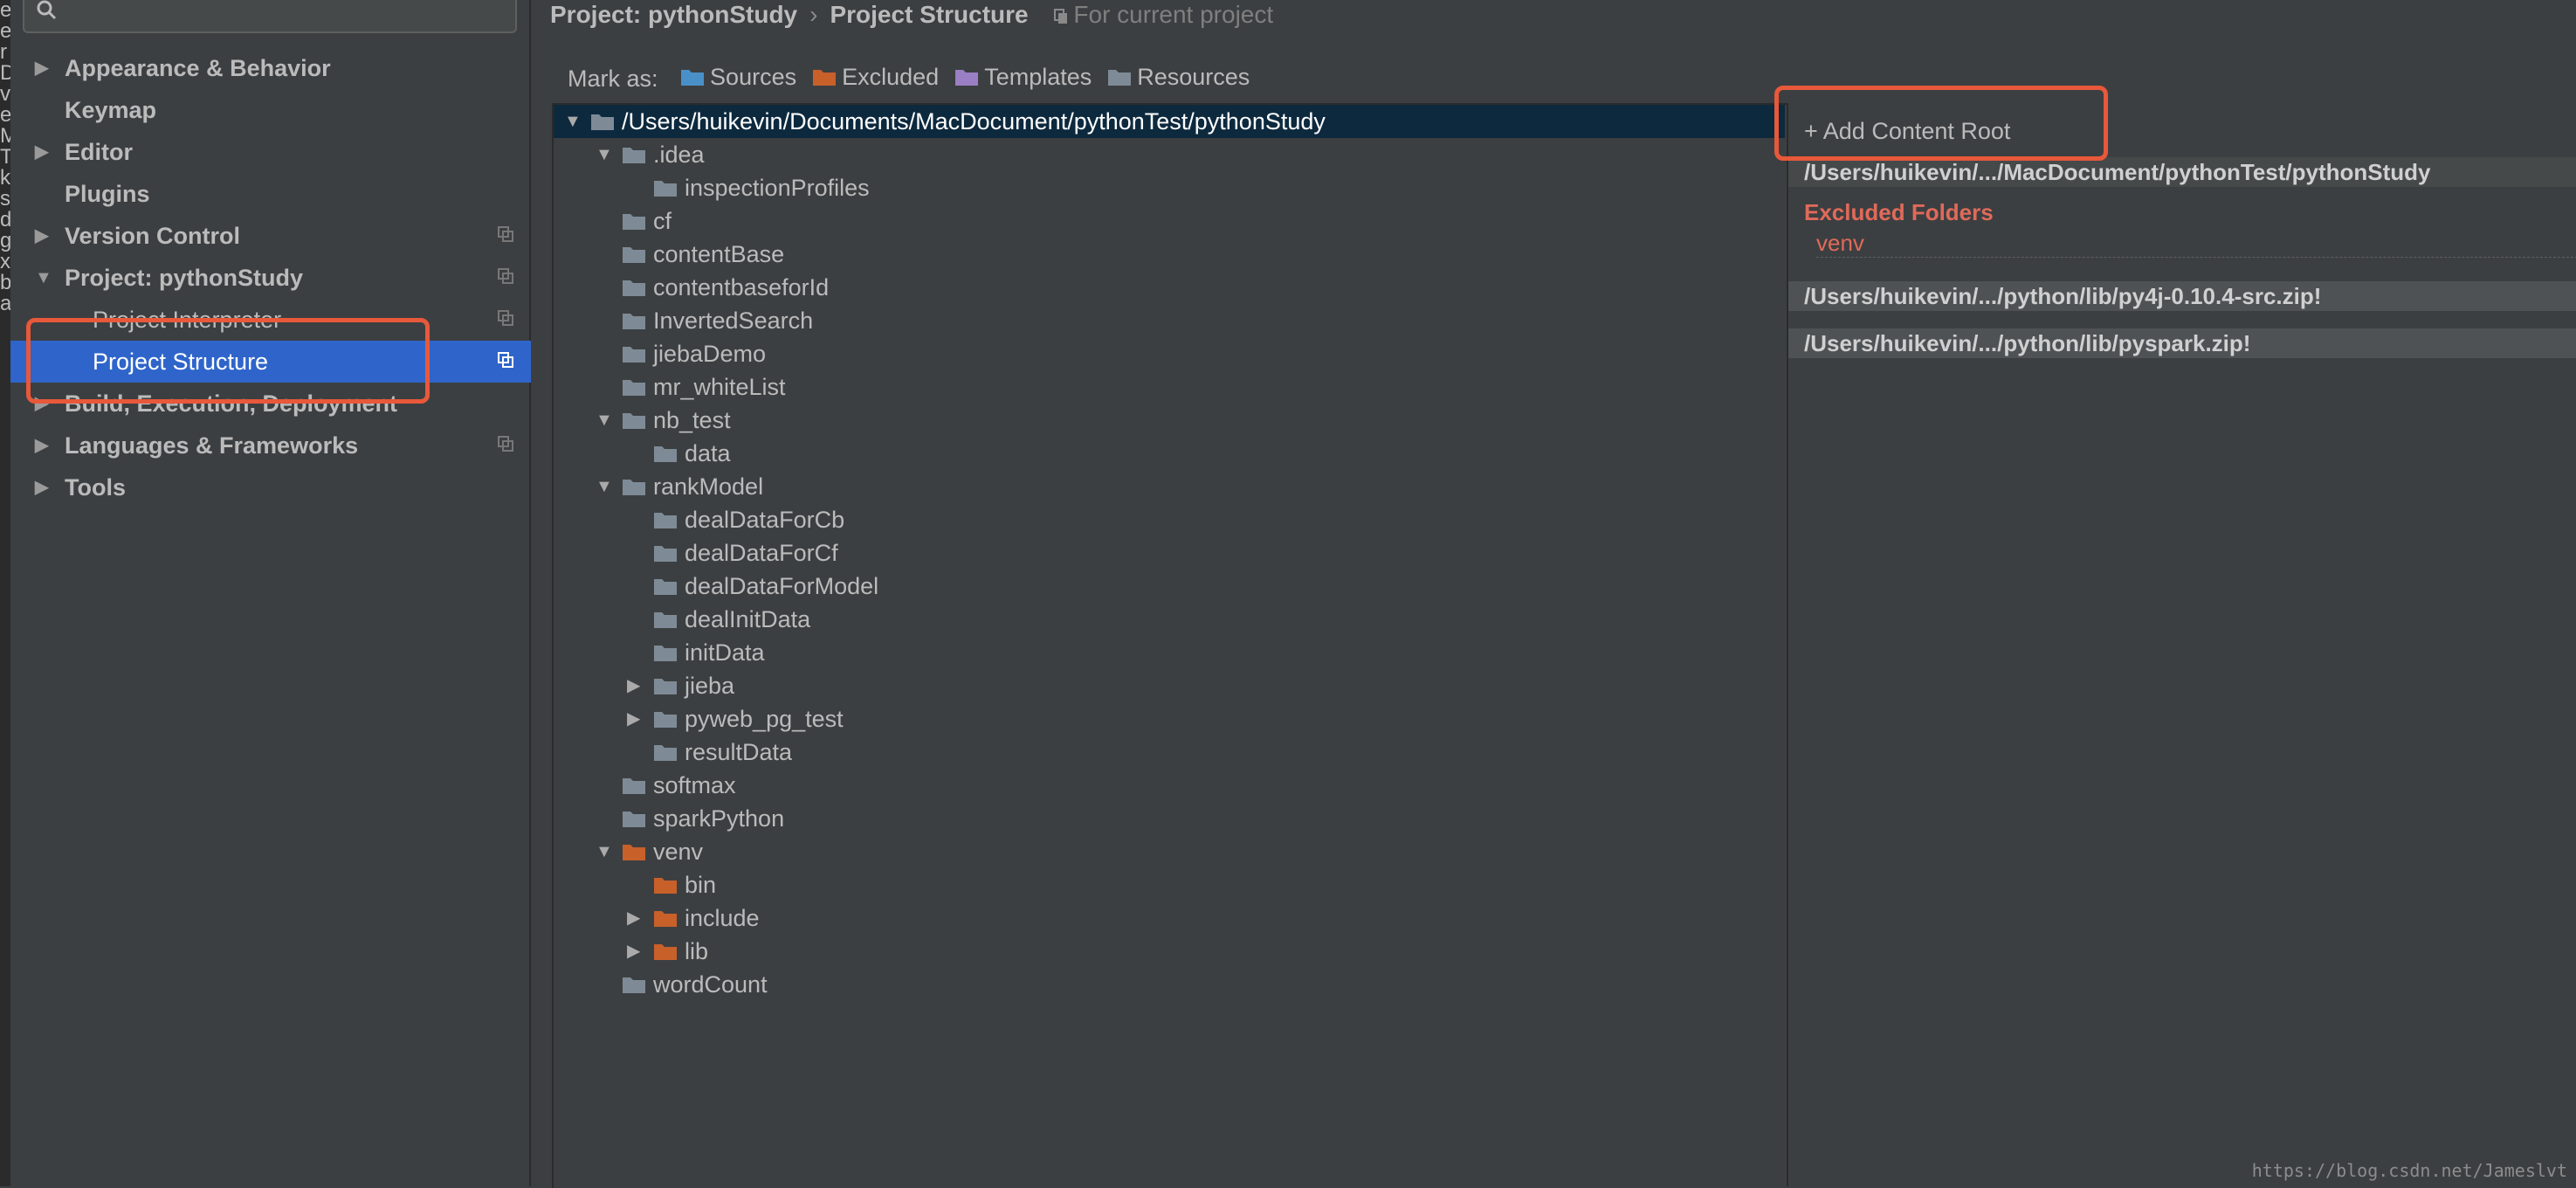 This screenshot has width=2576, height=1188. Describe the element at coordinates (1169, 453) in the screenshot. I see `tree-row: data` at that location.